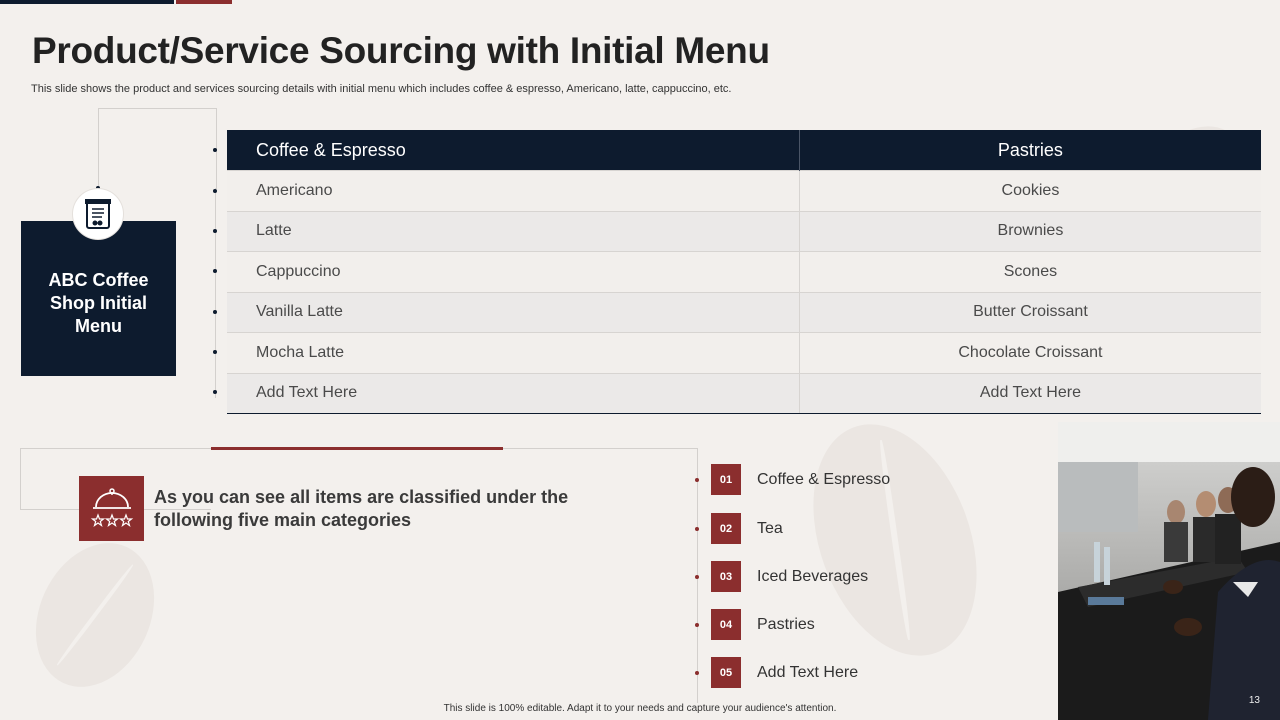 This screenshot has width=1280, height=720. I want to click on table-cell: Mocha Latte, so click(513, 352).